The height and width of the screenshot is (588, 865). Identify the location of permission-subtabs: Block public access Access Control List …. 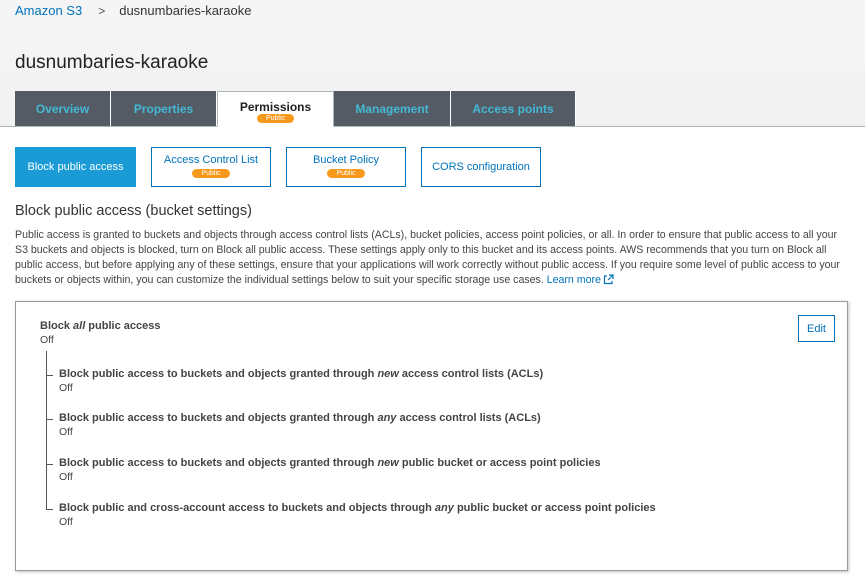
(285, 167).